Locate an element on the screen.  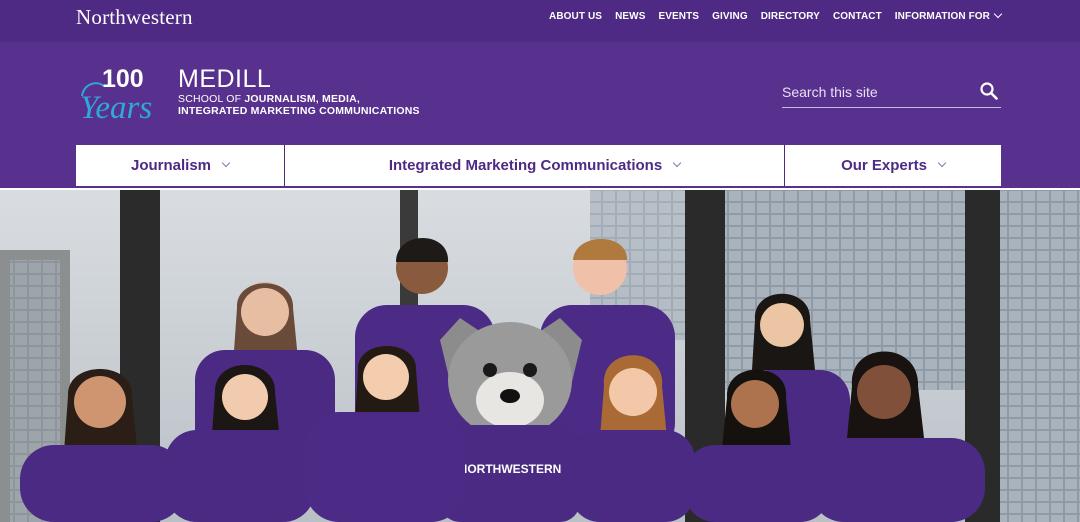
utility-link-giving: GIVING is located at coordinates (730, 16).